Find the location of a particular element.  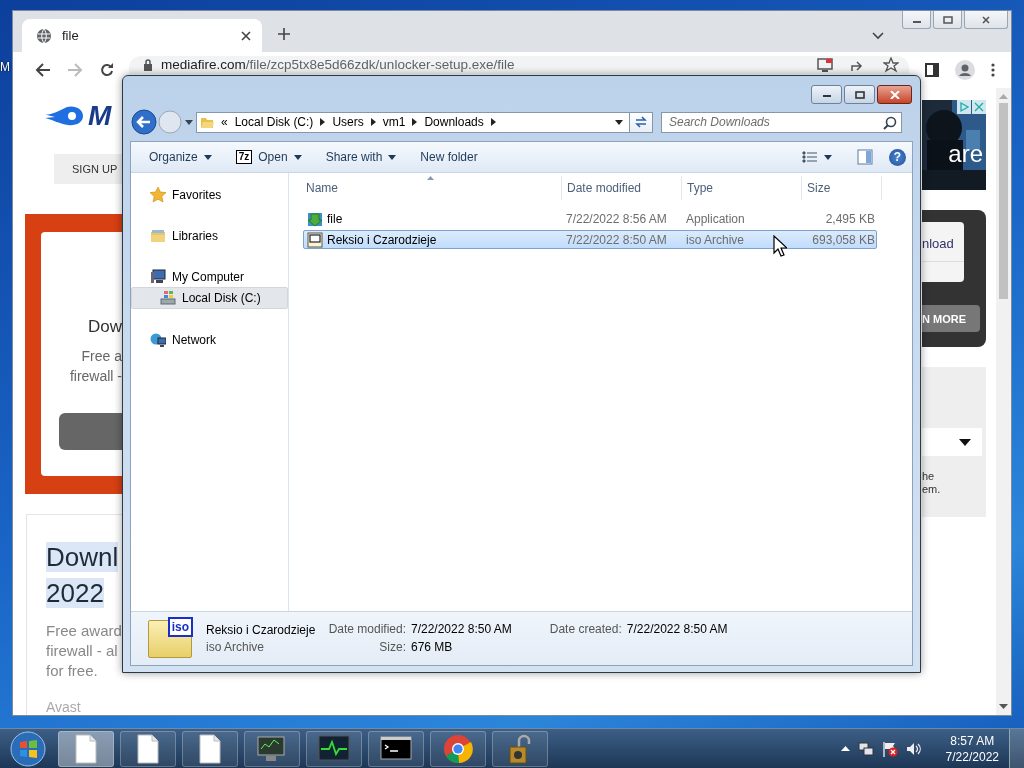

view-list-icon is located at coordinates (810, 157).